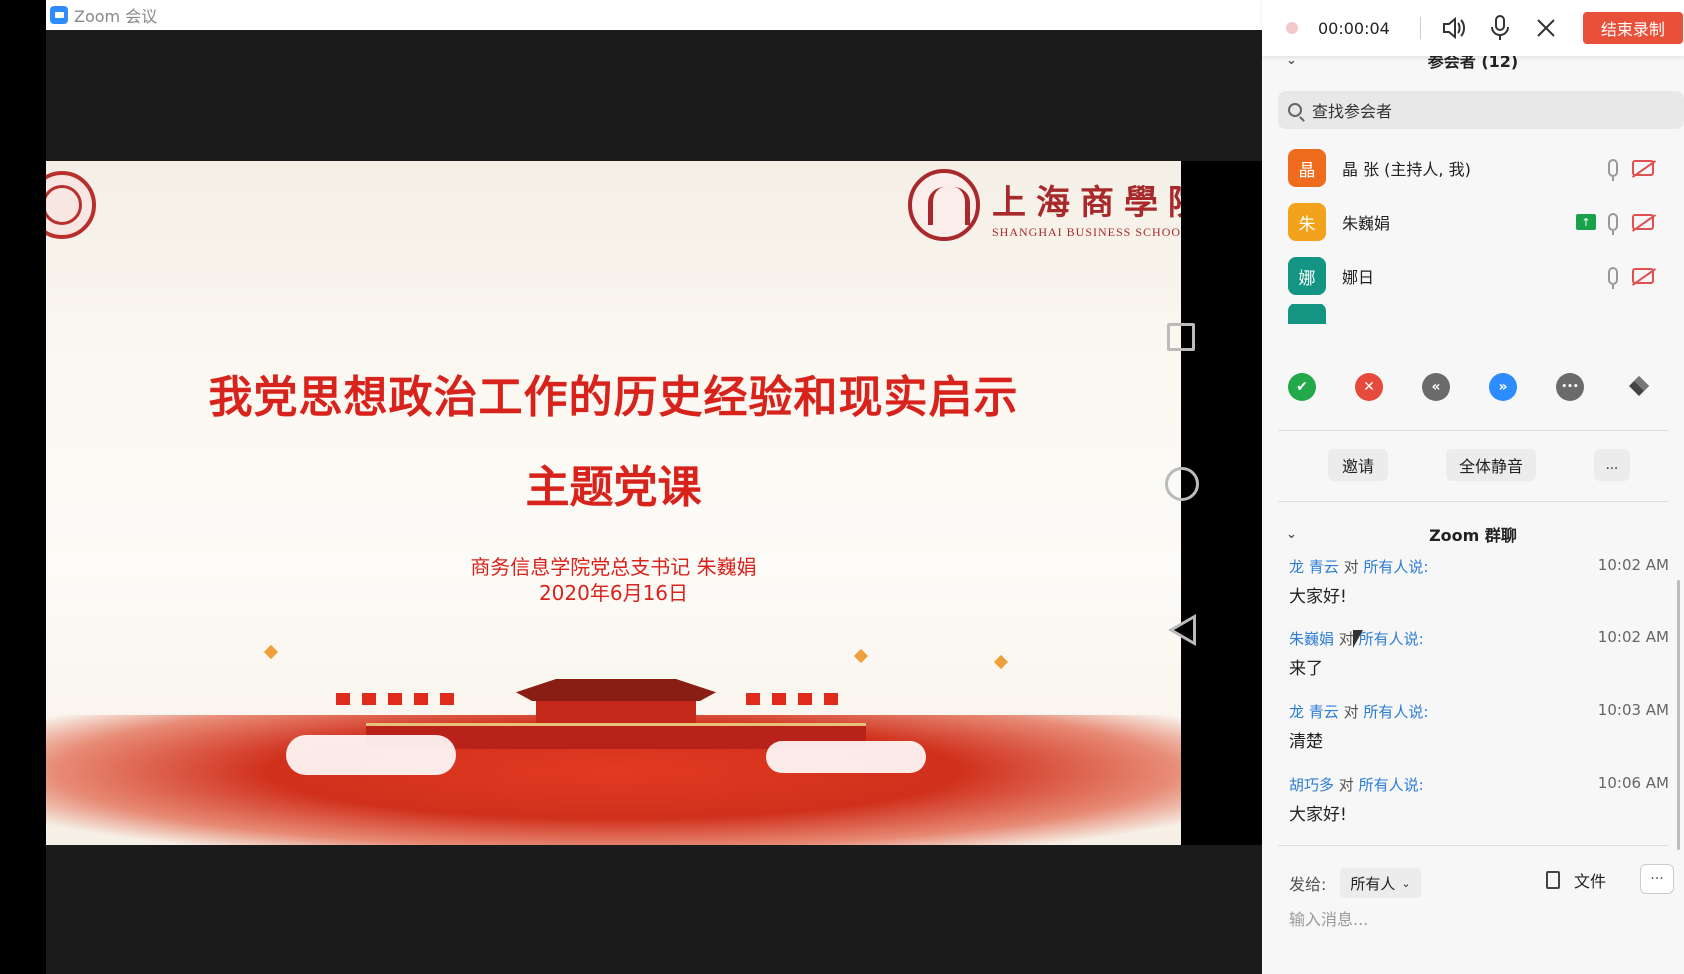 Image resolution: width=1684 pixels, height=974 pixels. I want to click on chat-message: 朱巍娟 对 所有人说: 10:02 AM 来了, so click(1479, 653).